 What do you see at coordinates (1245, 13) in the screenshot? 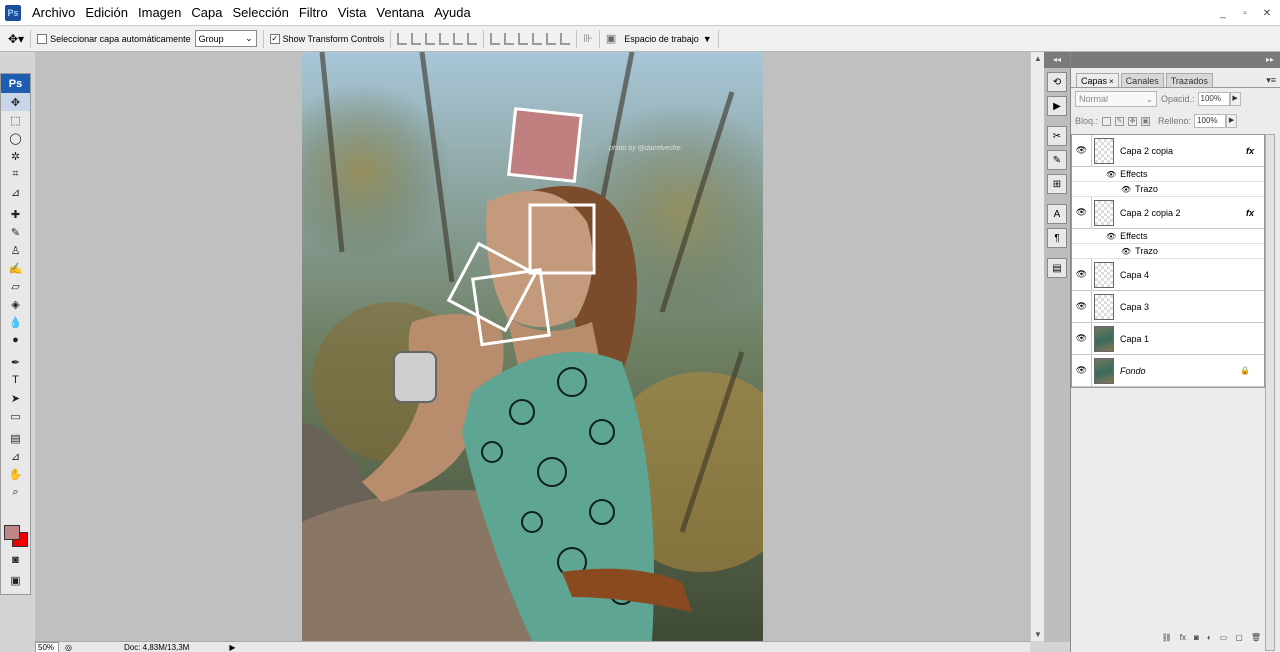
I see `restore-button: ▫` at bounding box center [1245, 13].